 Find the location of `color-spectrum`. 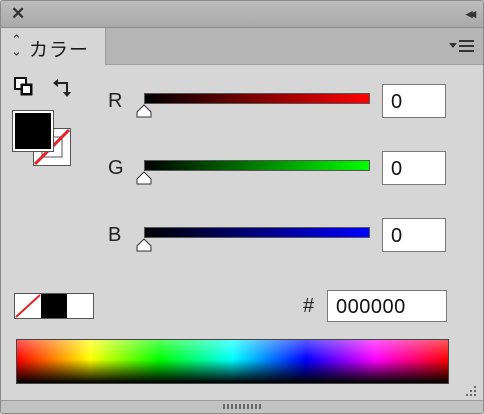

color-spectrum is located at coordinates (232, 361).